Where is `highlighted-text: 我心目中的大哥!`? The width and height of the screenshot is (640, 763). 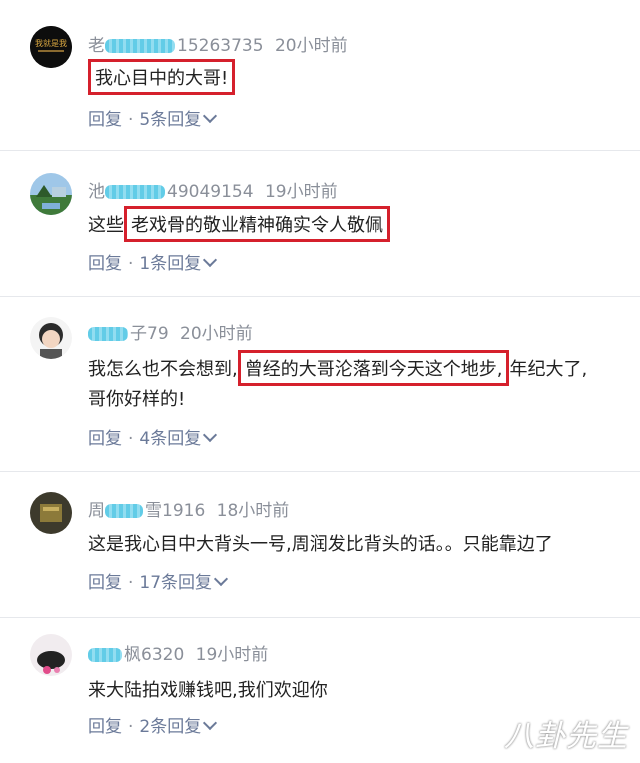 highlighted-text: 我心目中的大哥! is located at coordinates (162, 77).